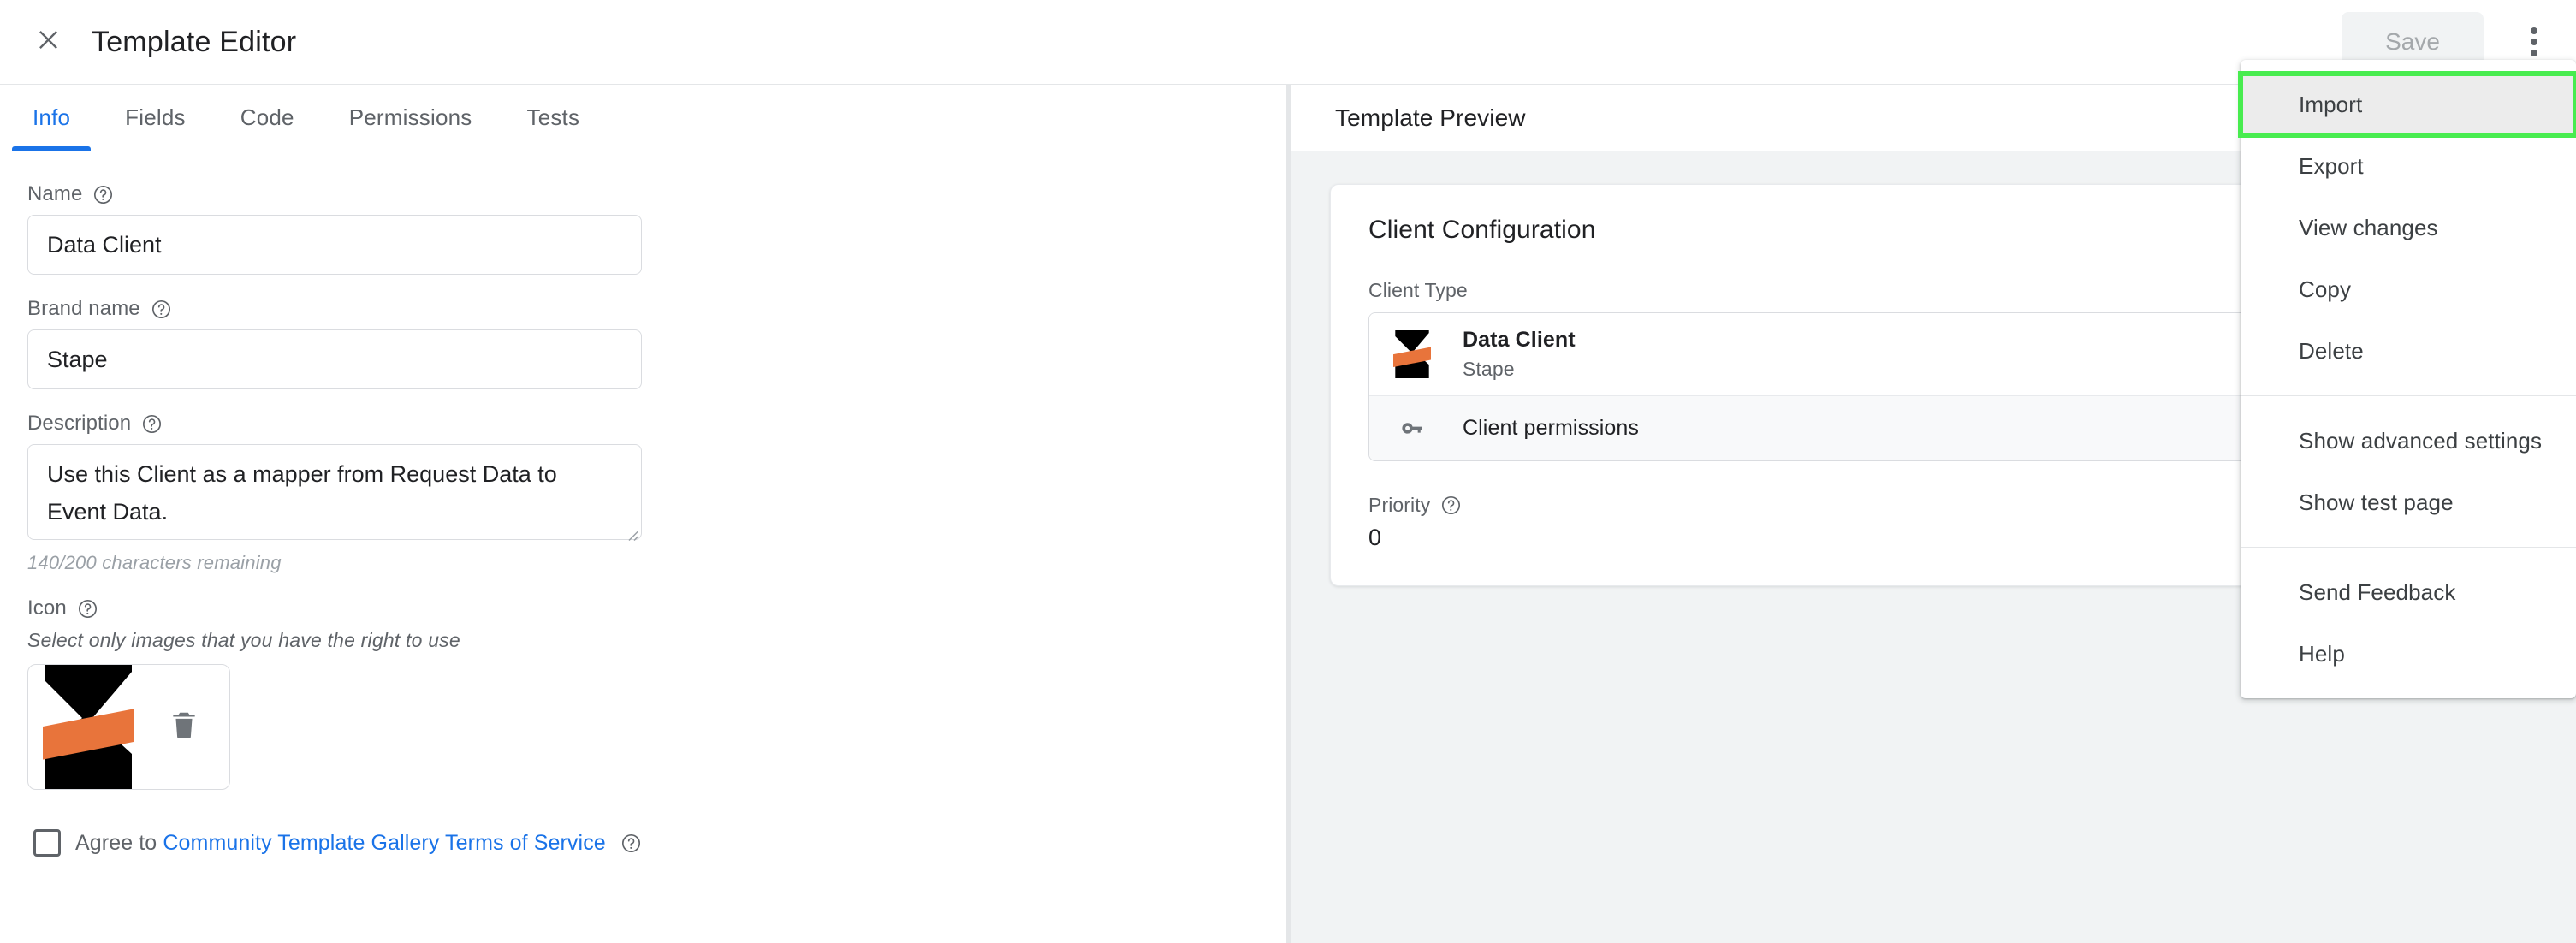  I want to click on key-icon, so click(1412, 428).